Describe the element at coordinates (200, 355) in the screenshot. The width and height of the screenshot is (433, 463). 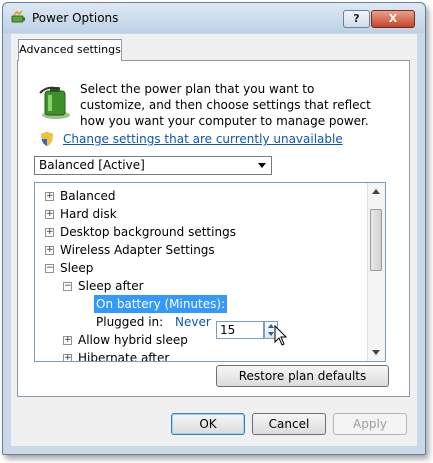
I see `tree-item-hibernate-after: + Hibernate after` at that location.